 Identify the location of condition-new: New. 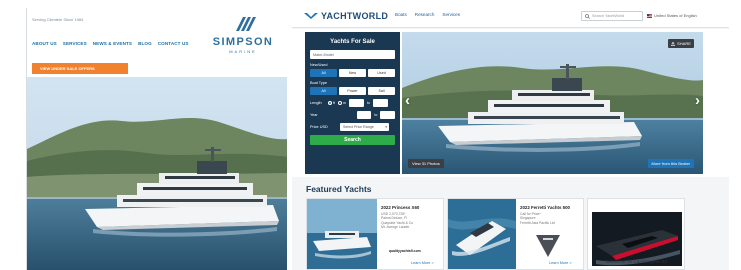
(352, 73).